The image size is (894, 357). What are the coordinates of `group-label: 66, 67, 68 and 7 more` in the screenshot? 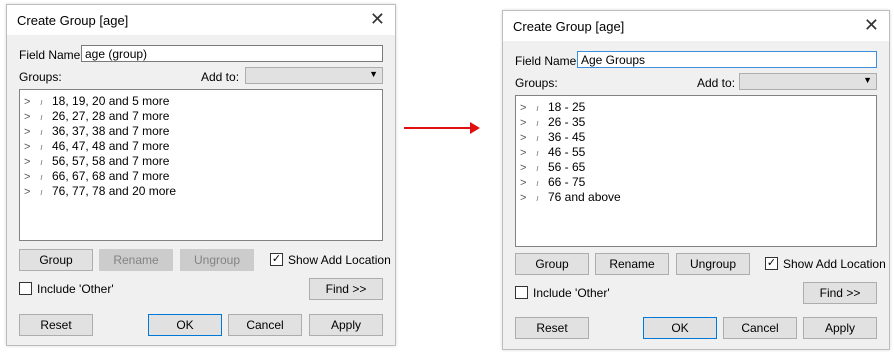 It's located at (111, 176).